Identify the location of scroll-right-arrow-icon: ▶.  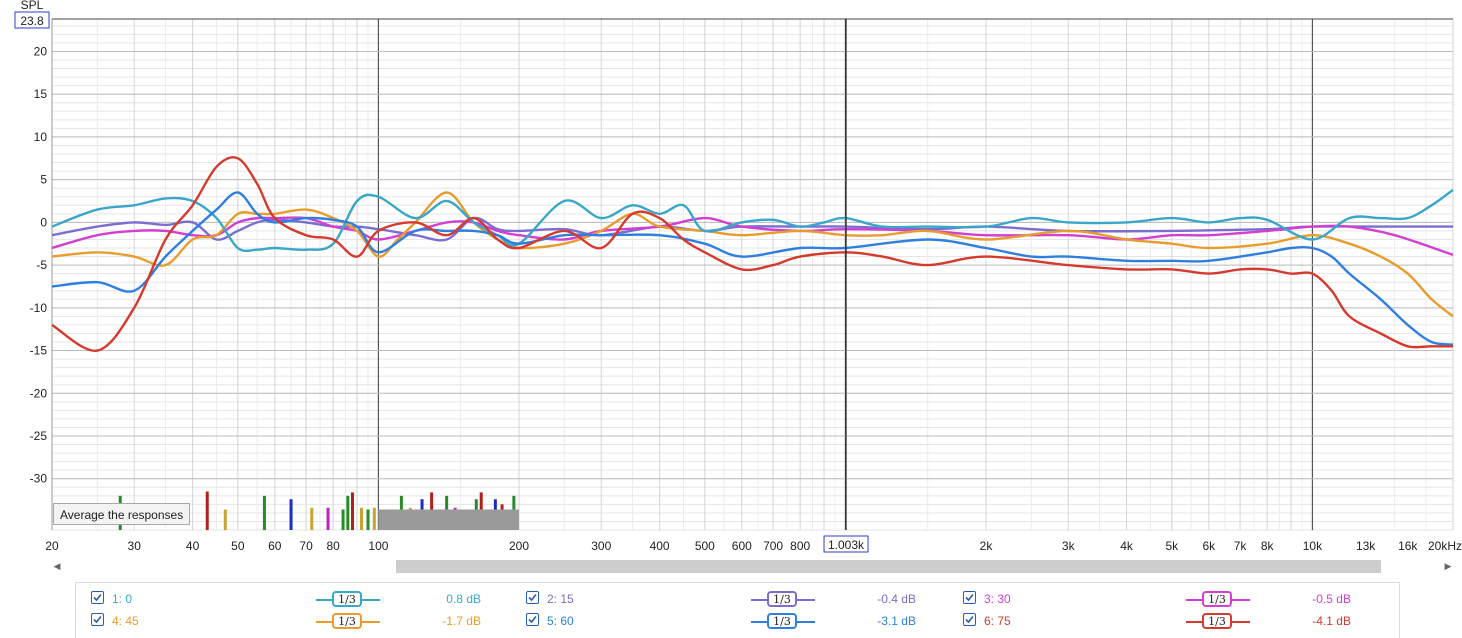
(1448, 566).